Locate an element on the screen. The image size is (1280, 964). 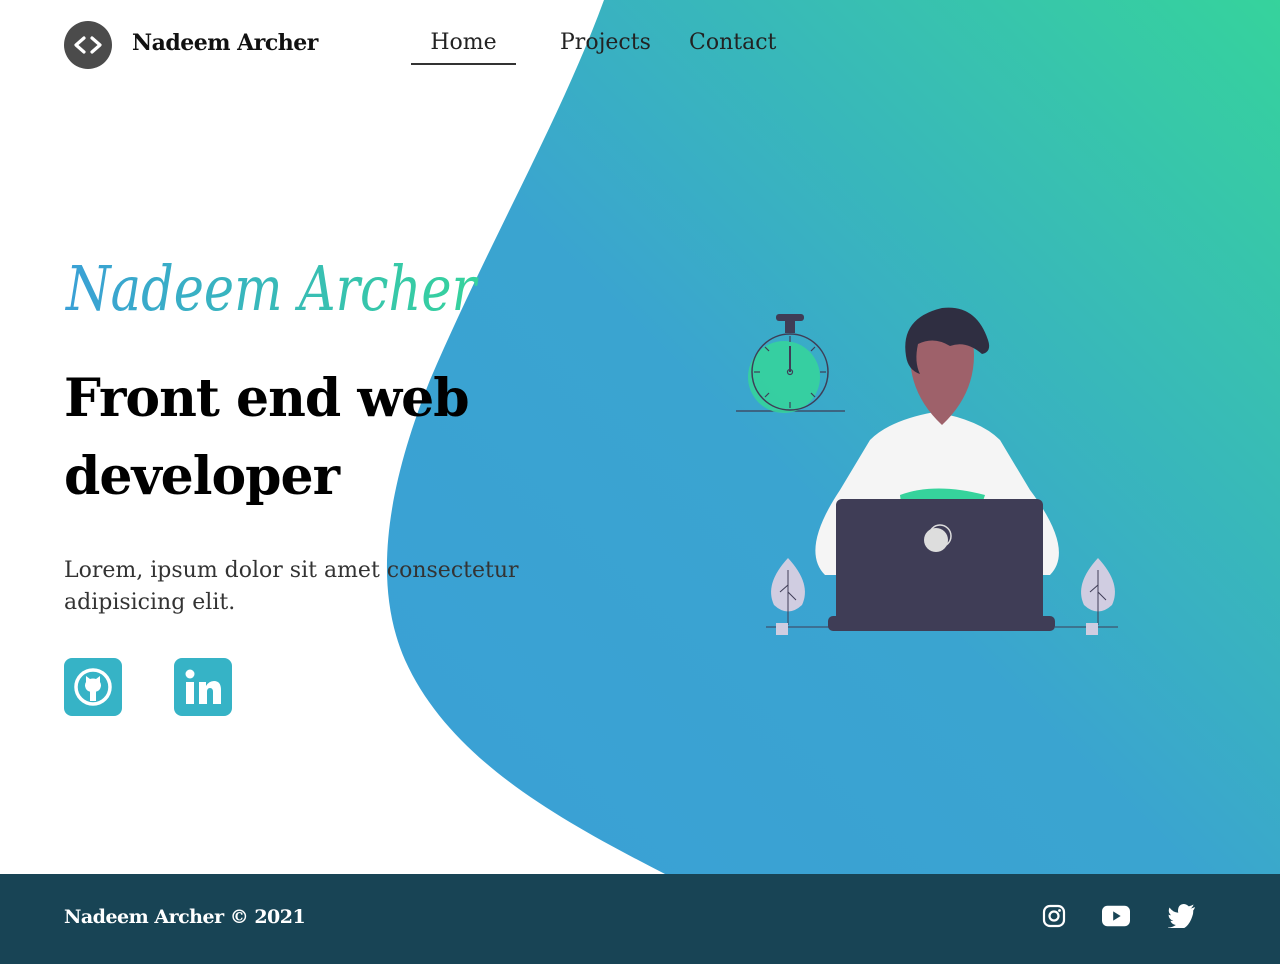
nav-contact: Contact is located at coordinates (732, 42).